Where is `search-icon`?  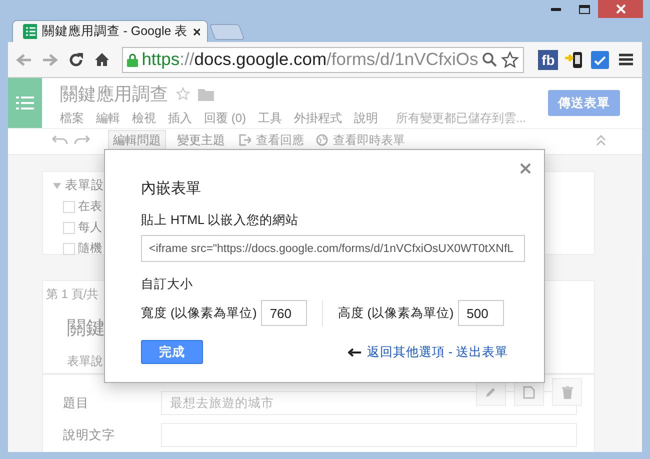
search-icon is located at coordinates (490, 59).